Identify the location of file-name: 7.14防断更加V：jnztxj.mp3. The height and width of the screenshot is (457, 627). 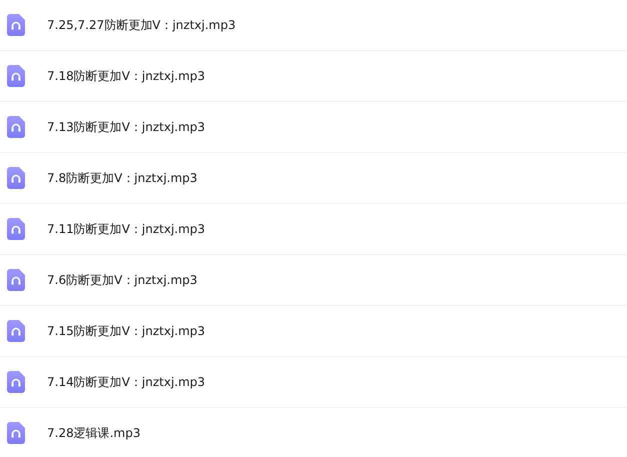
(126, 382).